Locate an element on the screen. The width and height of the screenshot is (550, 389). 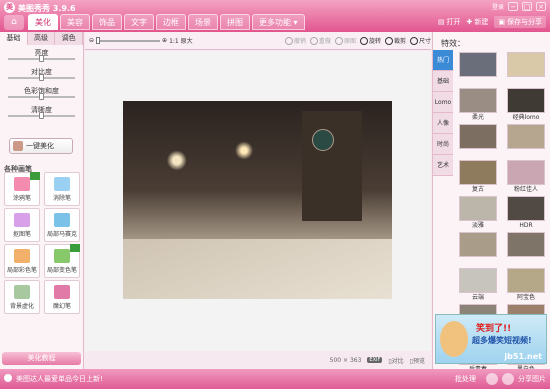
new-button: ✚ 新建 is located at coordinates (478, 22).